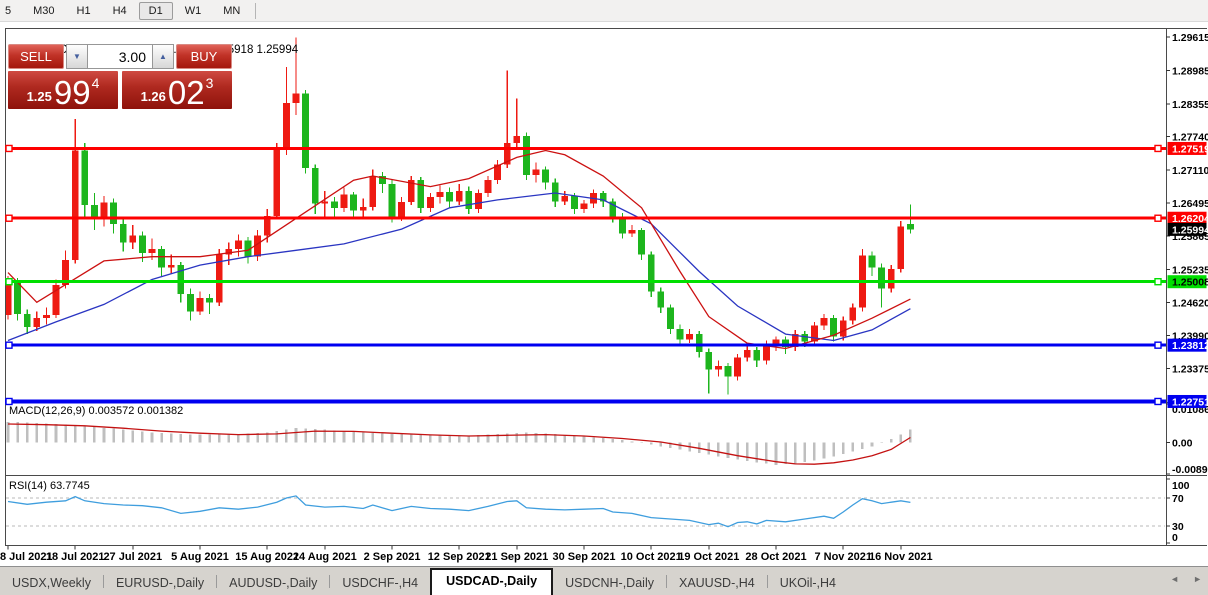  What do you see at coordinates (155, 10) in the screenshot?
I see `timeframe-d1-button: D1` at bounding box center [155, 10].